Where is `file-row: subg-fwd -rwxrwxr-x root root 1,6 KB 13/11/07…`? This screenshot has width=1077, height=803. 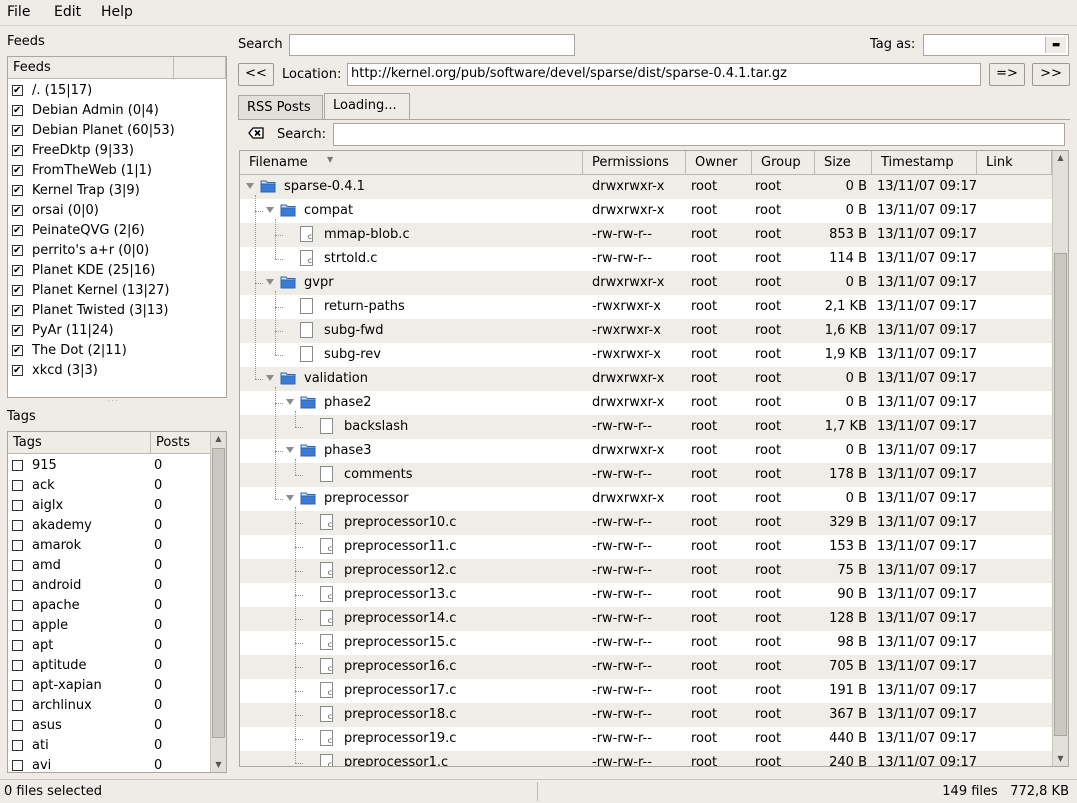 file-row: subg-fwd -rwxrwxr-x root root 1,6 KB 13/11/07… is located at coordinates (646, 331).